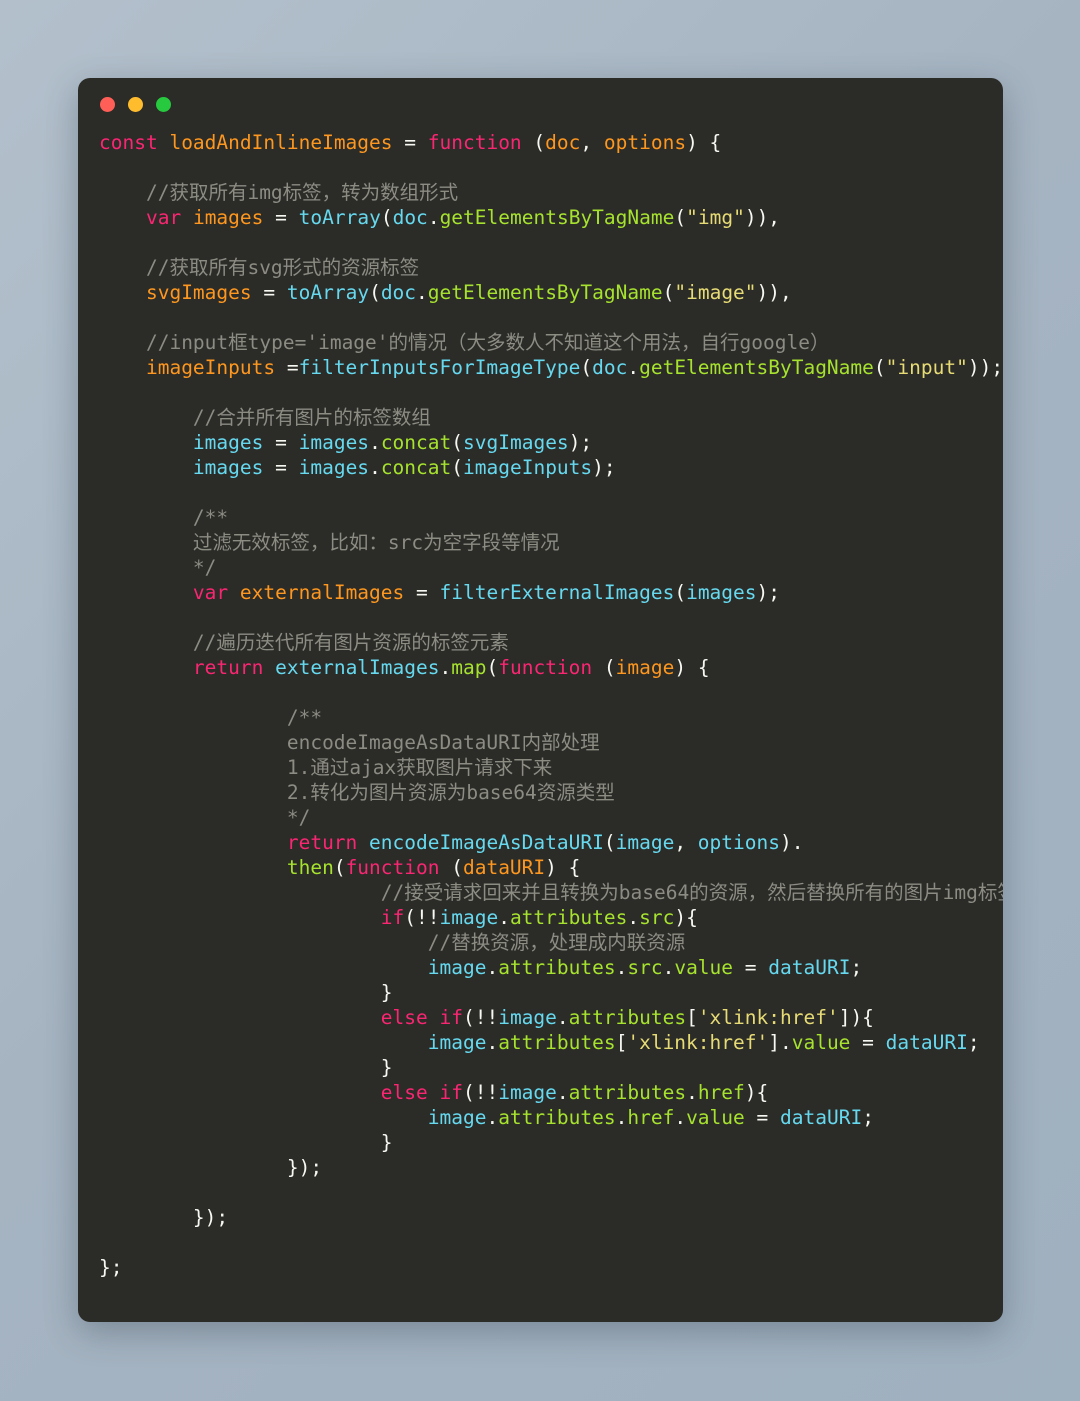 This screenshot has width=1080, height=1401. Describe the element at coordinates (228, 667) in the screenshot. I see `code-token-kw: return` at that location.